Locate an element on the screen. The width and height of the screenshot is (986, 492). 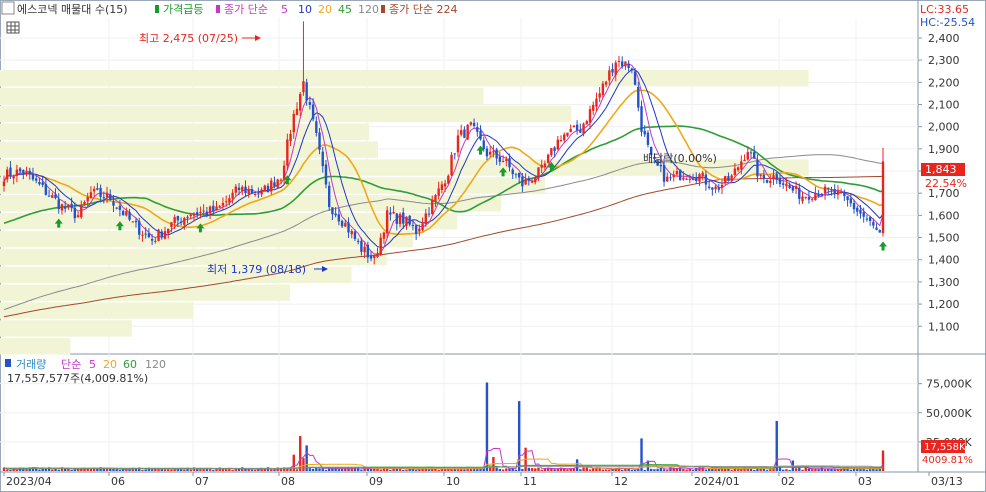
price-tick-label: 2,400 is located at coordinates (944, 38).